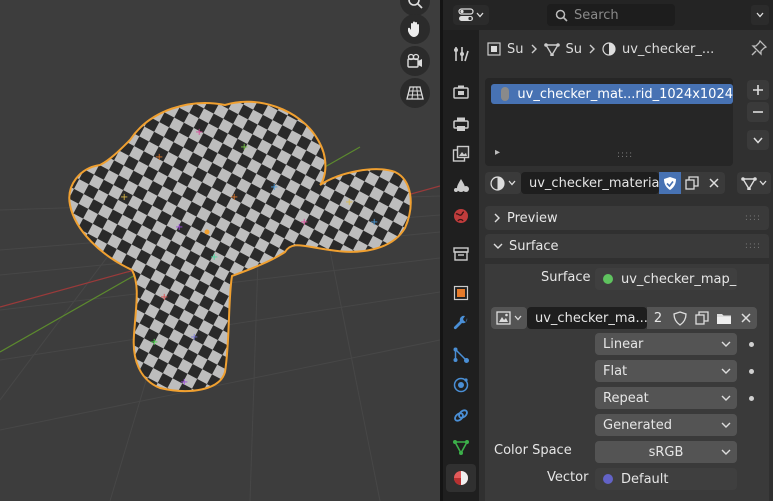 This screenshot has height=501, width=773. I want to click on tab-view-layer, so click(461, 154).